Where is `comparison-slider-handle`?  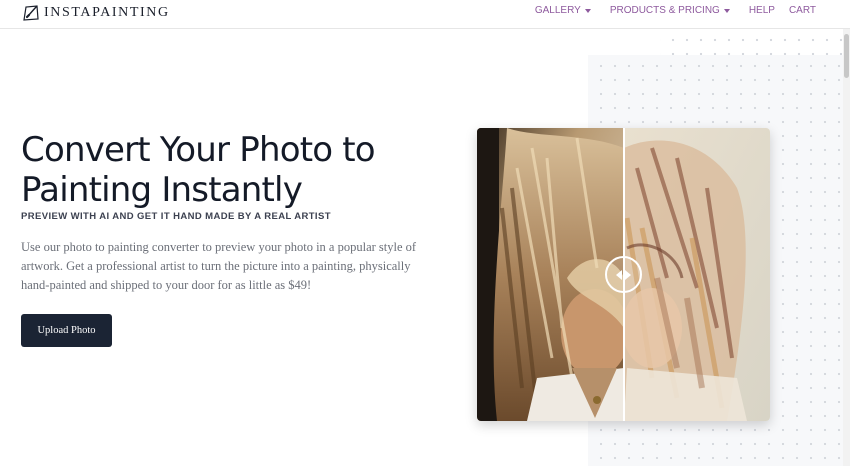
comparison-slider-handle is located at coordinates (623, 274).